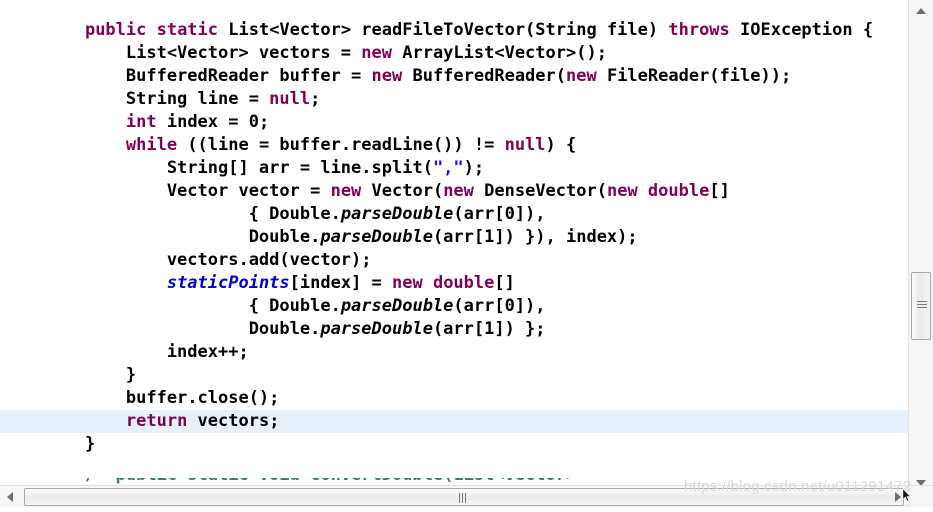  I want to click on code-token: (arr[1]) };, so click(489, 329).